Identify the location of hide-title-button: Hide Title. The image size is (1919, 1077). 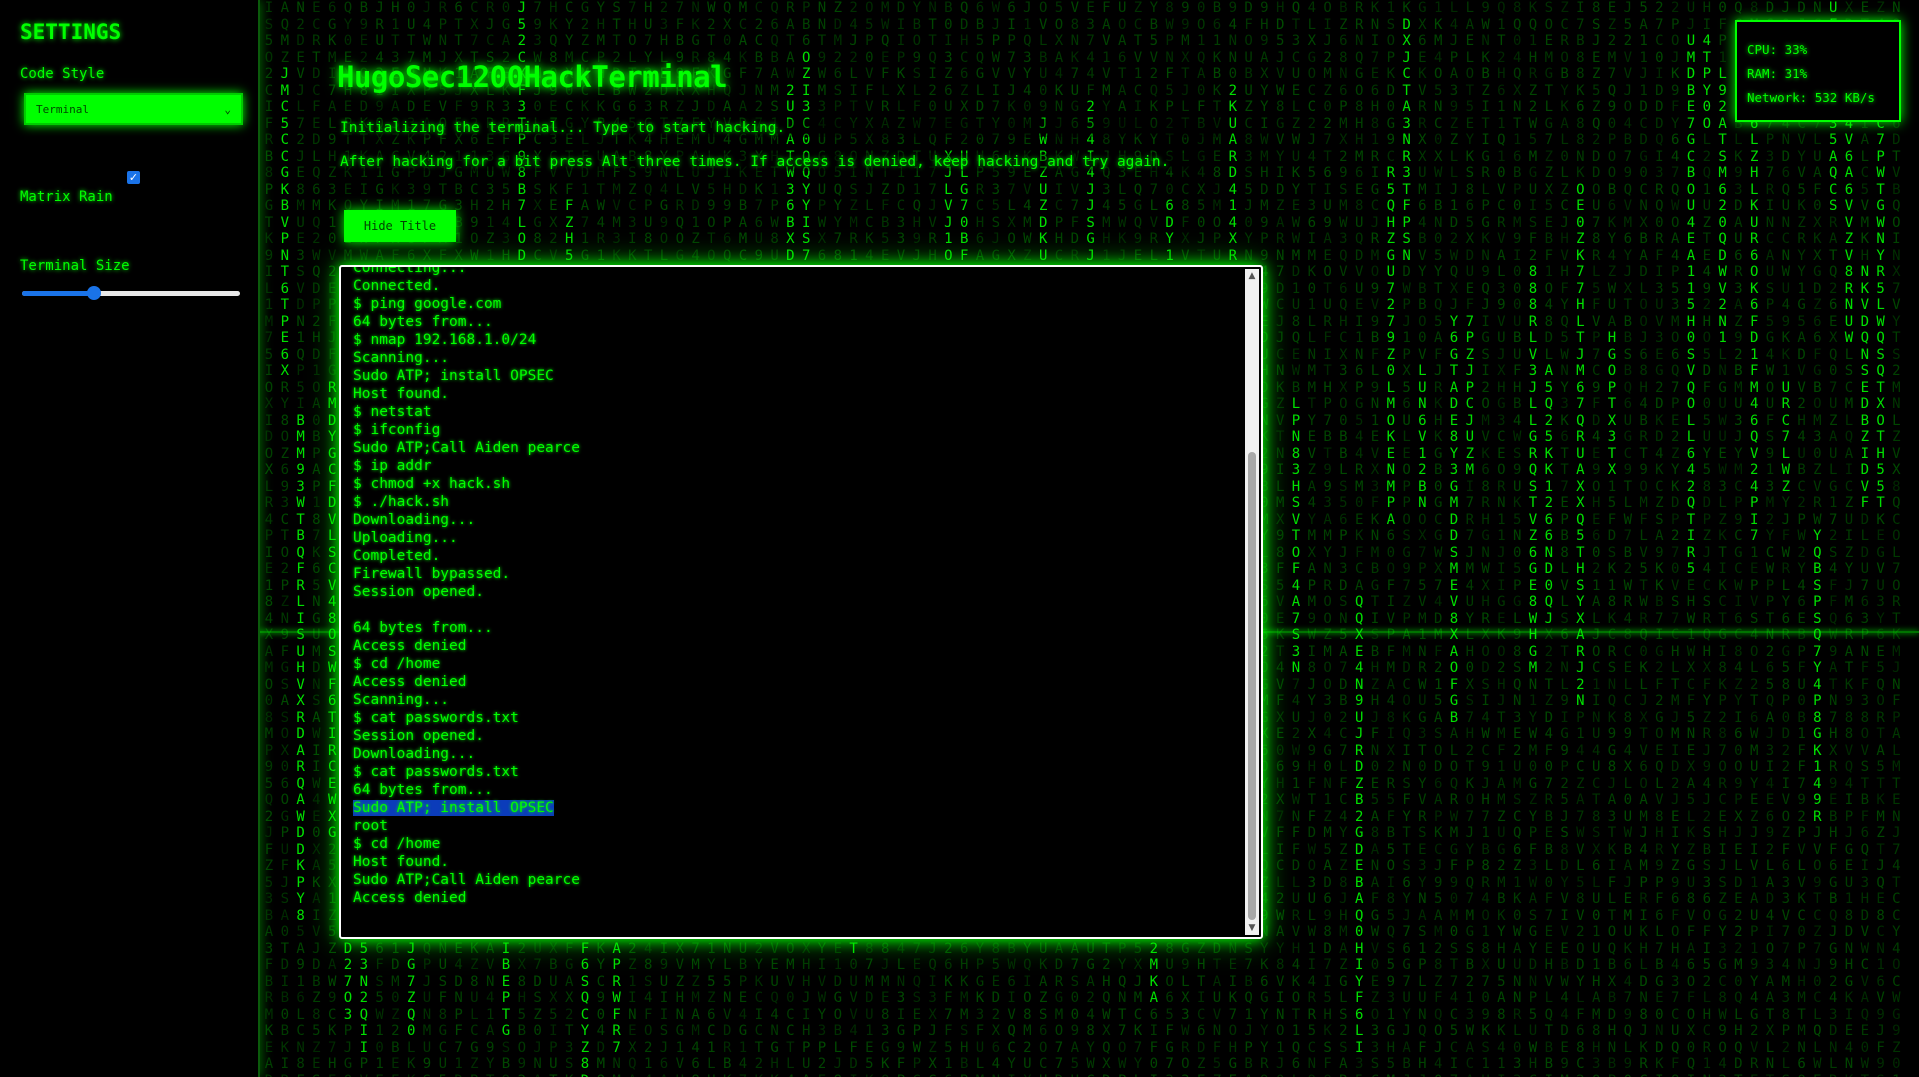
(400, 226).